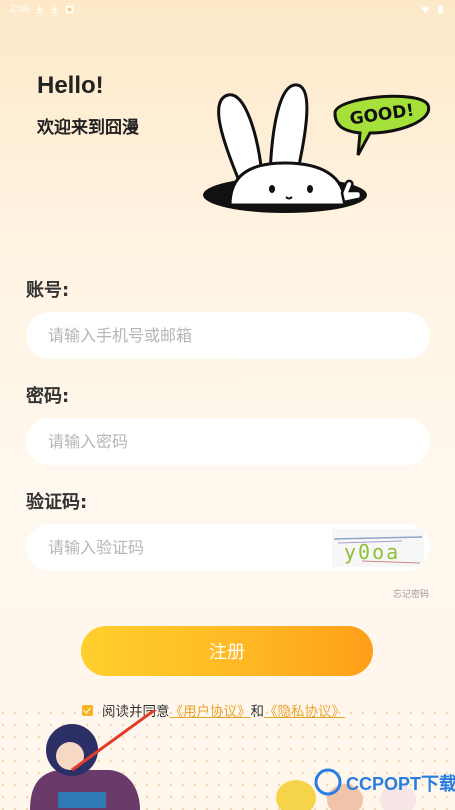 This screenshot has width=455, height=810. I want to click on notification-icon, so click(70, 9).